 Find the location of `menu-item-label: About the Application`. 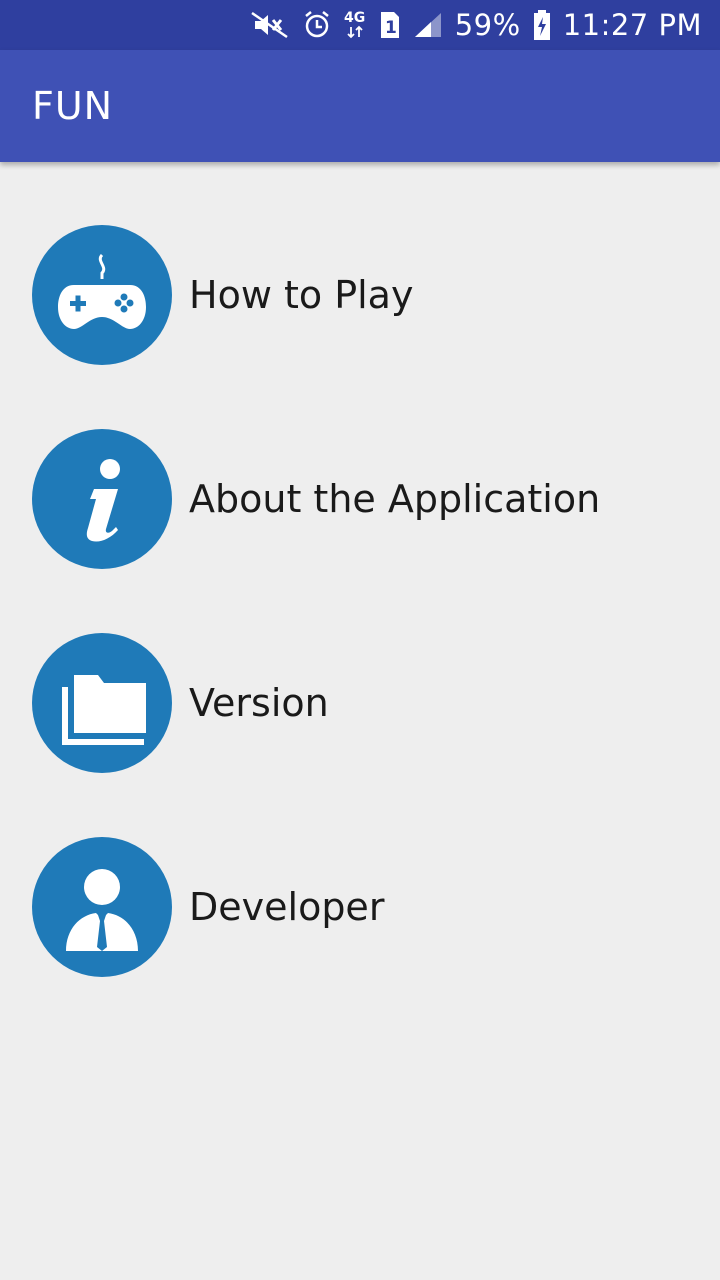

menu-item-label: About the Application is located at coordinates (395, 499).